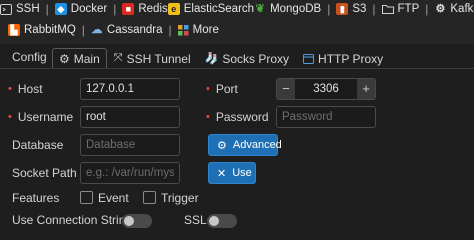 This screenshot has width=474, height=240. Describe the element at coordinates (242, 173) in the screenshot. I see `use-button-label: Use` at that location.